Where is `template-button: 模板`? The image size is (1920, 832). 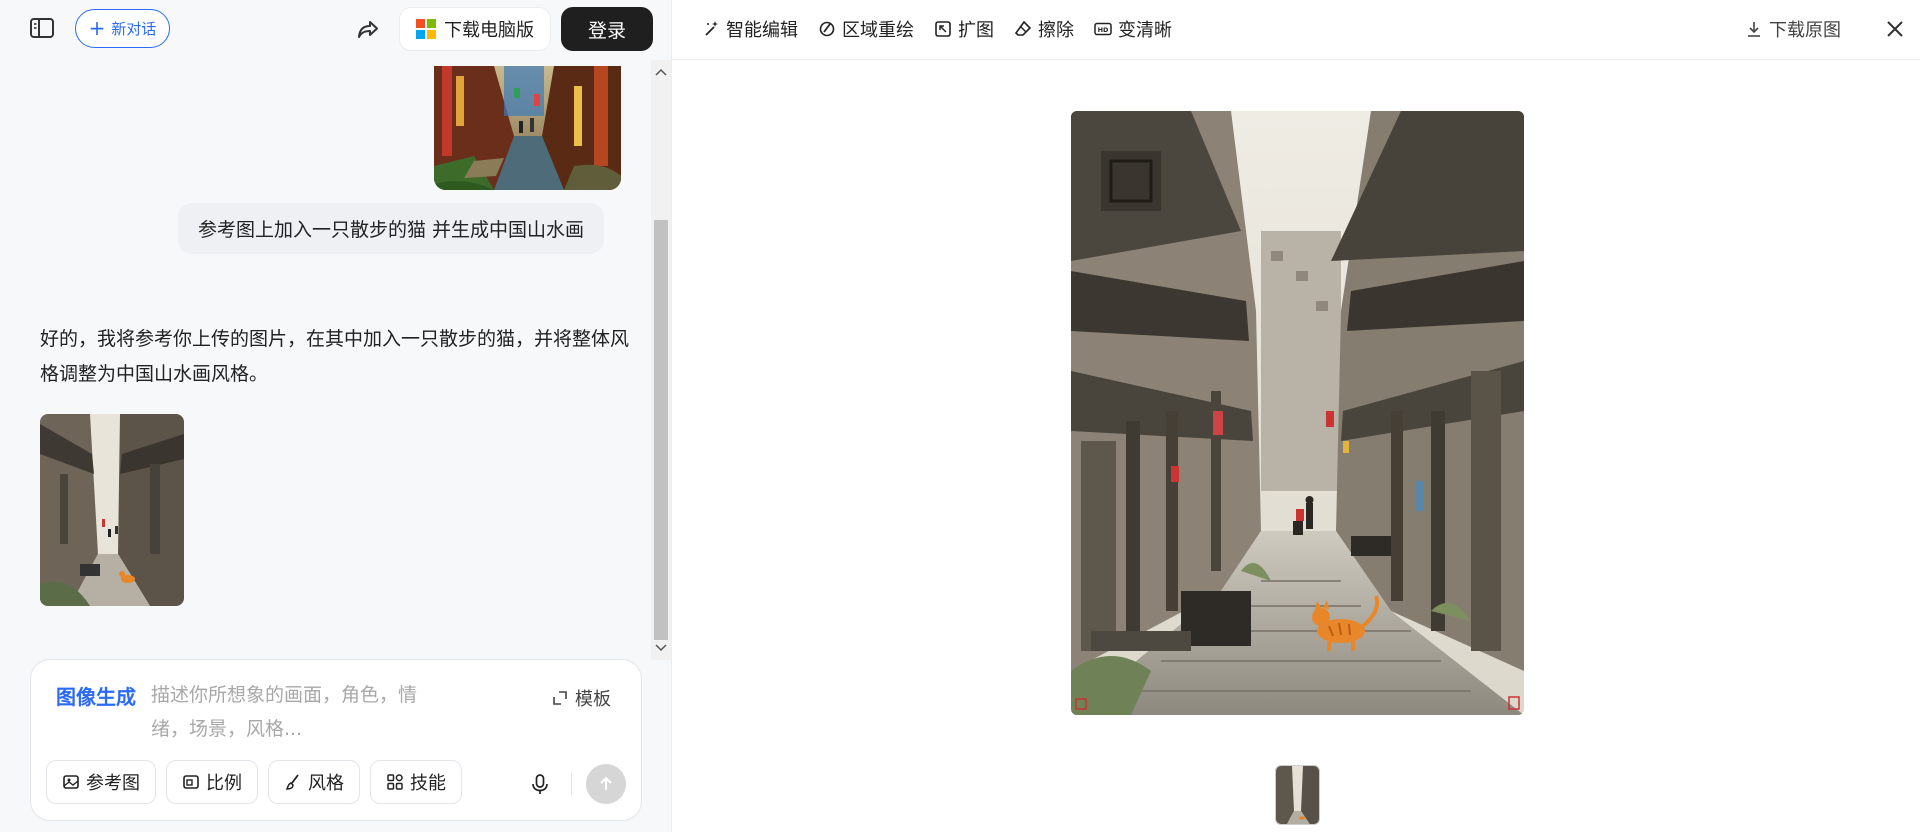 template-button: 模板 is located at coordinates (581, 698).